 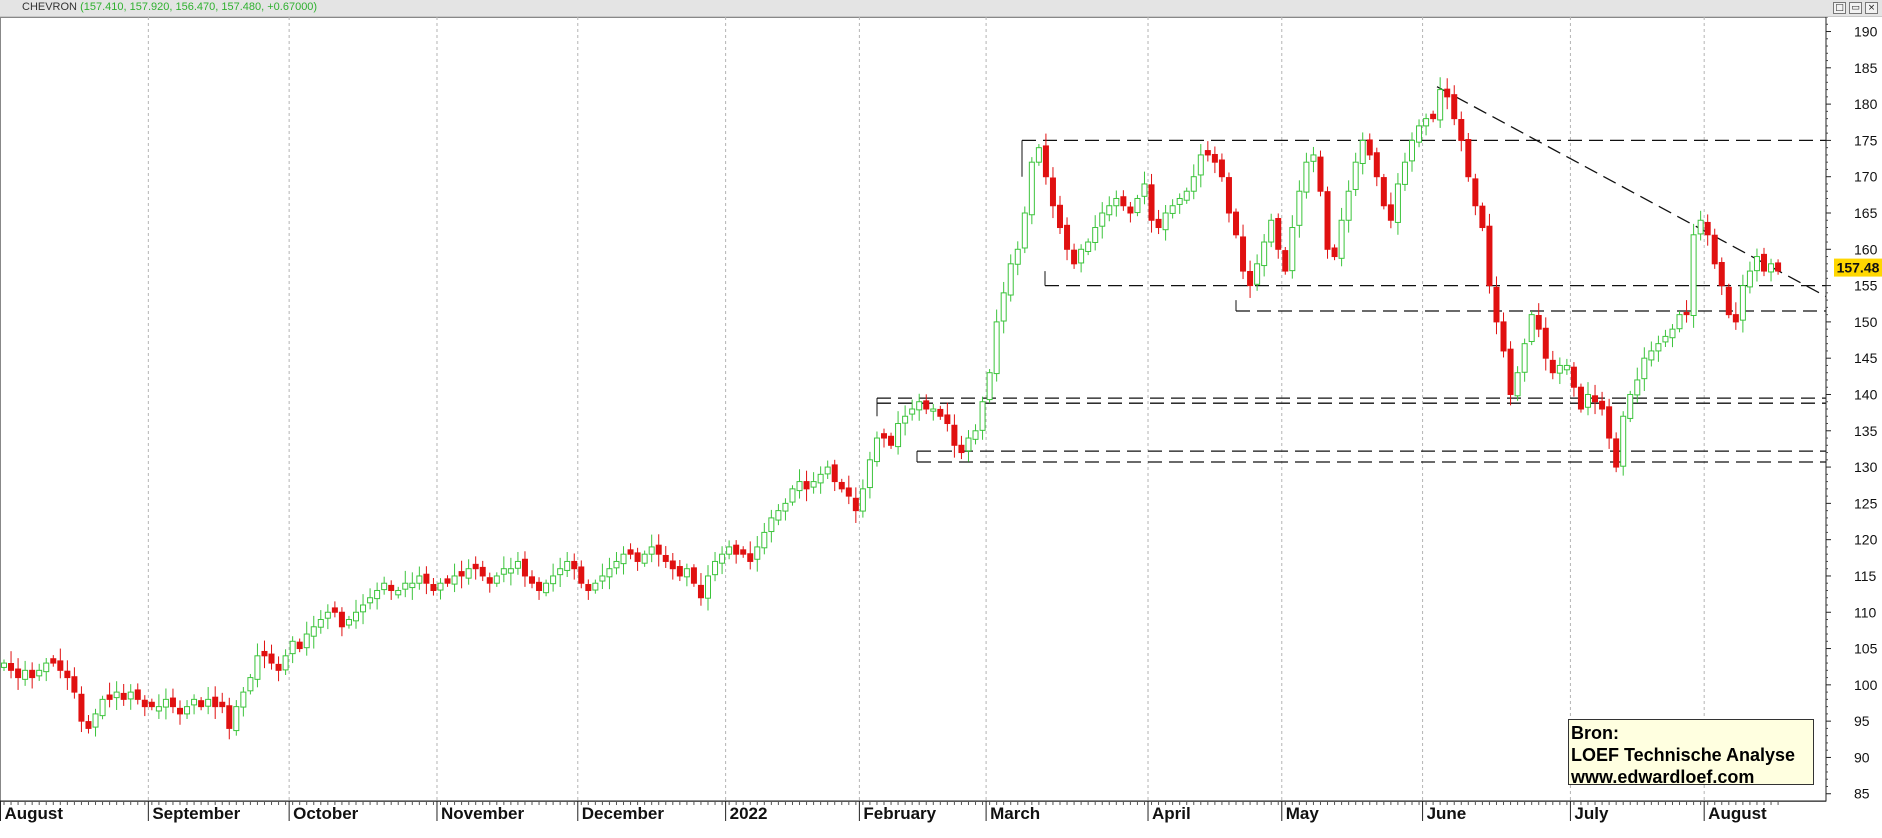 I want to click on source-name: LOEF Technische Analyse, so click(x=1683, y=755).